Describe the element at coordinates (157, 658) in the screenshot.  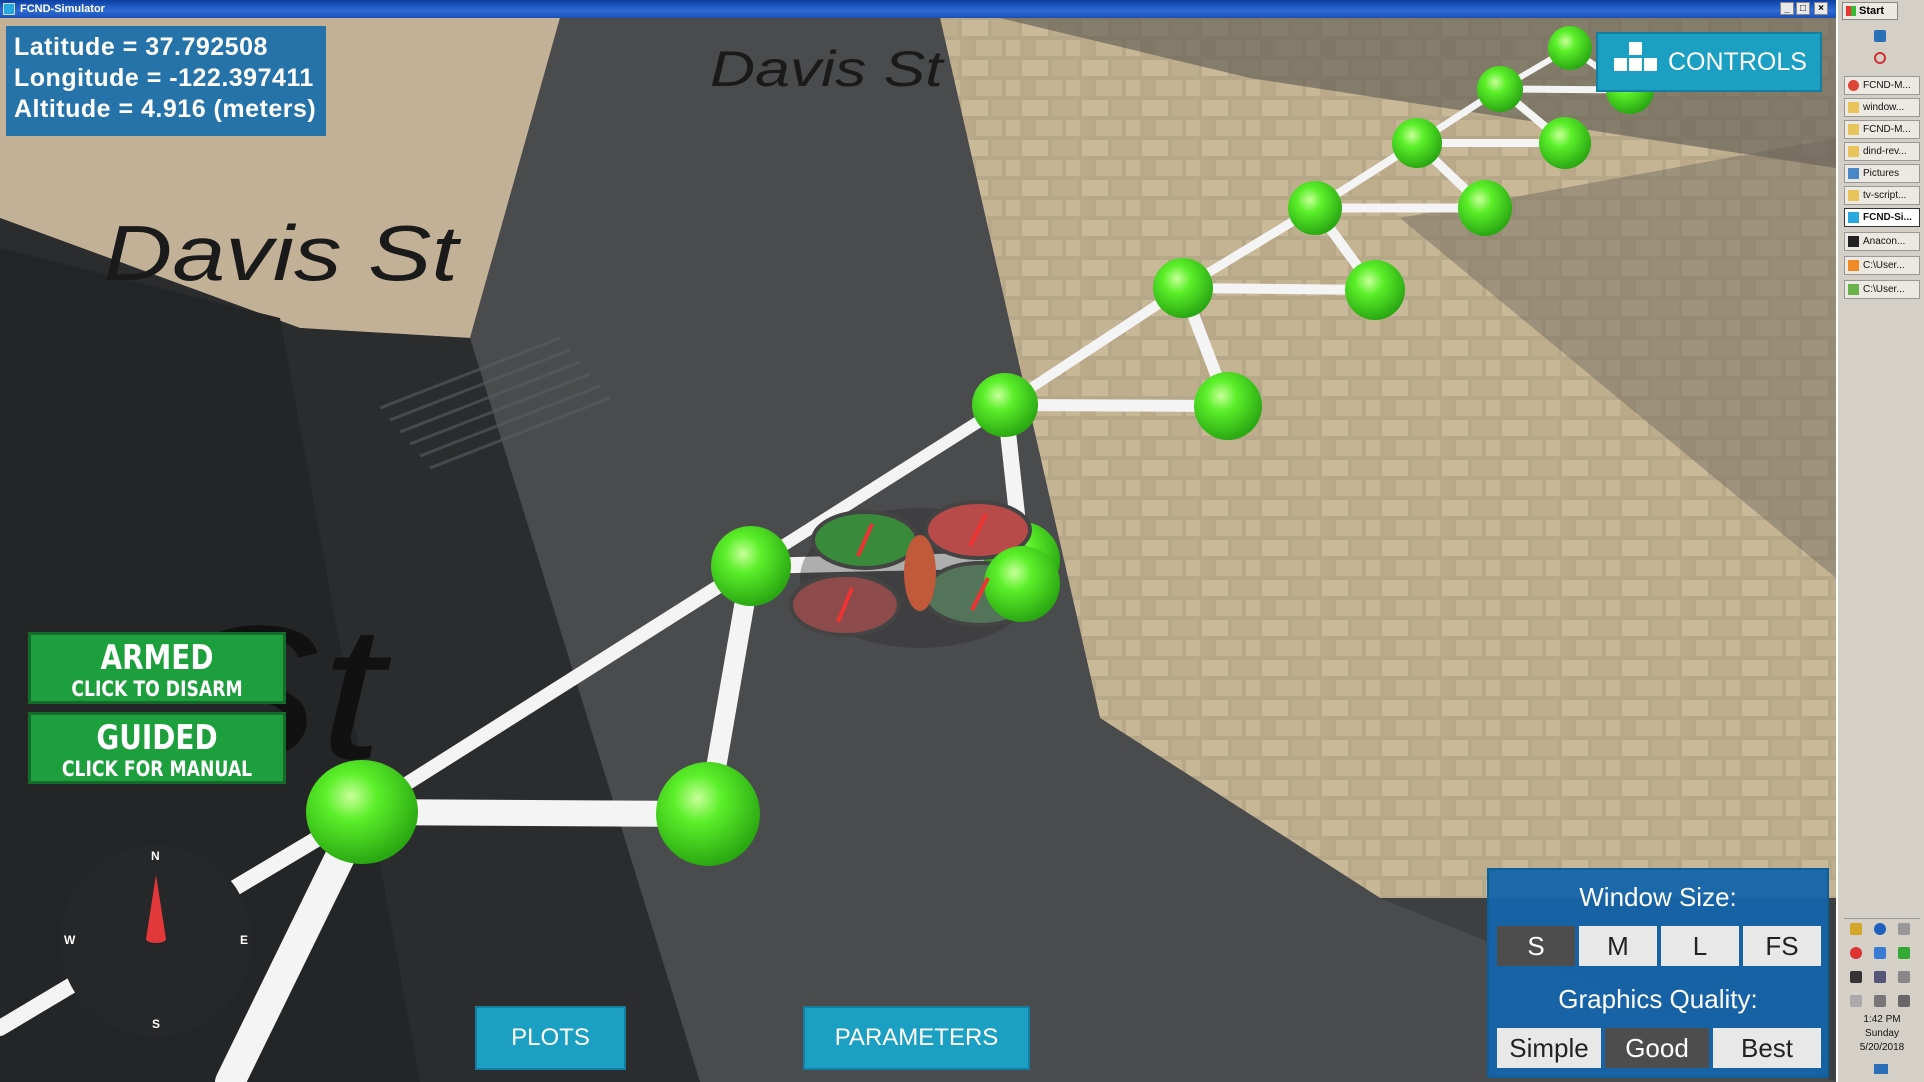
I see `armed-title: ARMED` at that location.